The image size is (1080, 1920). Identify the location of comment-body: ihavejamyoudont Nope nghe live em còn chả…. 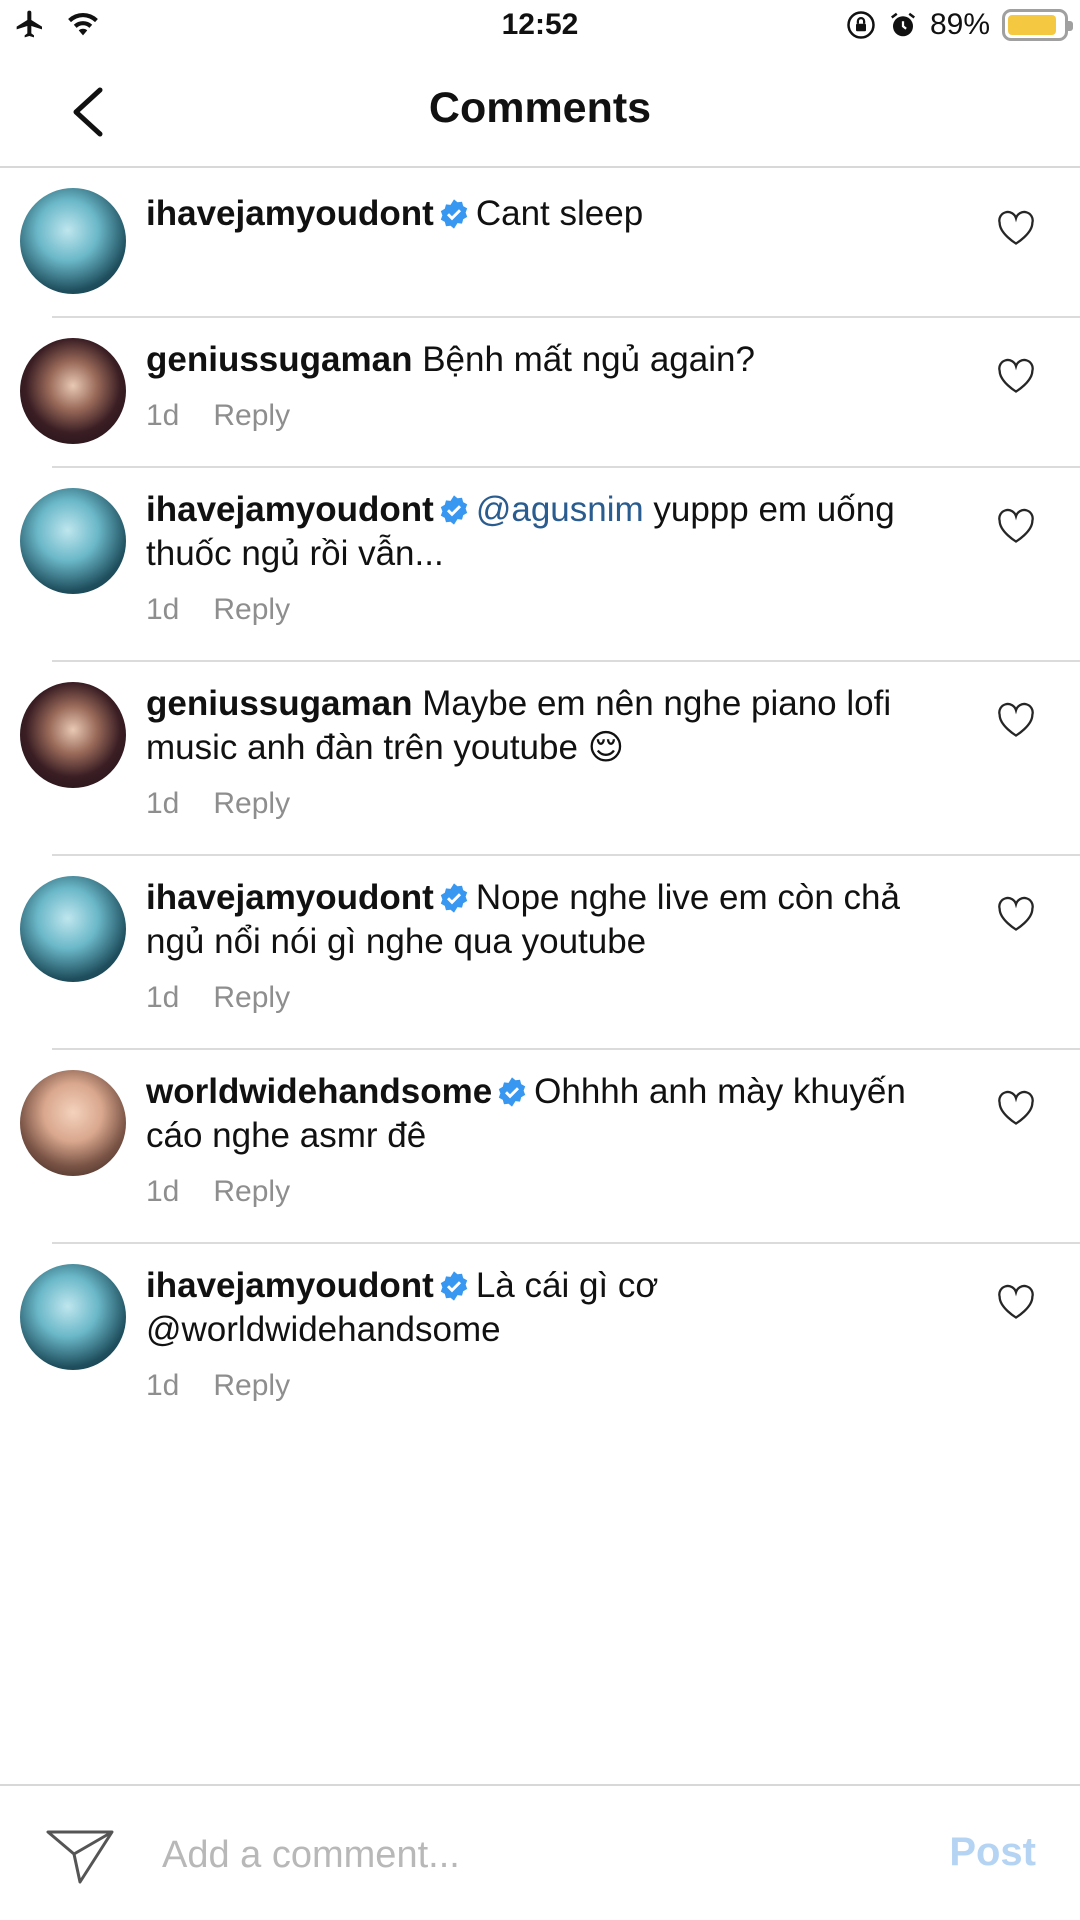
(553, 948).